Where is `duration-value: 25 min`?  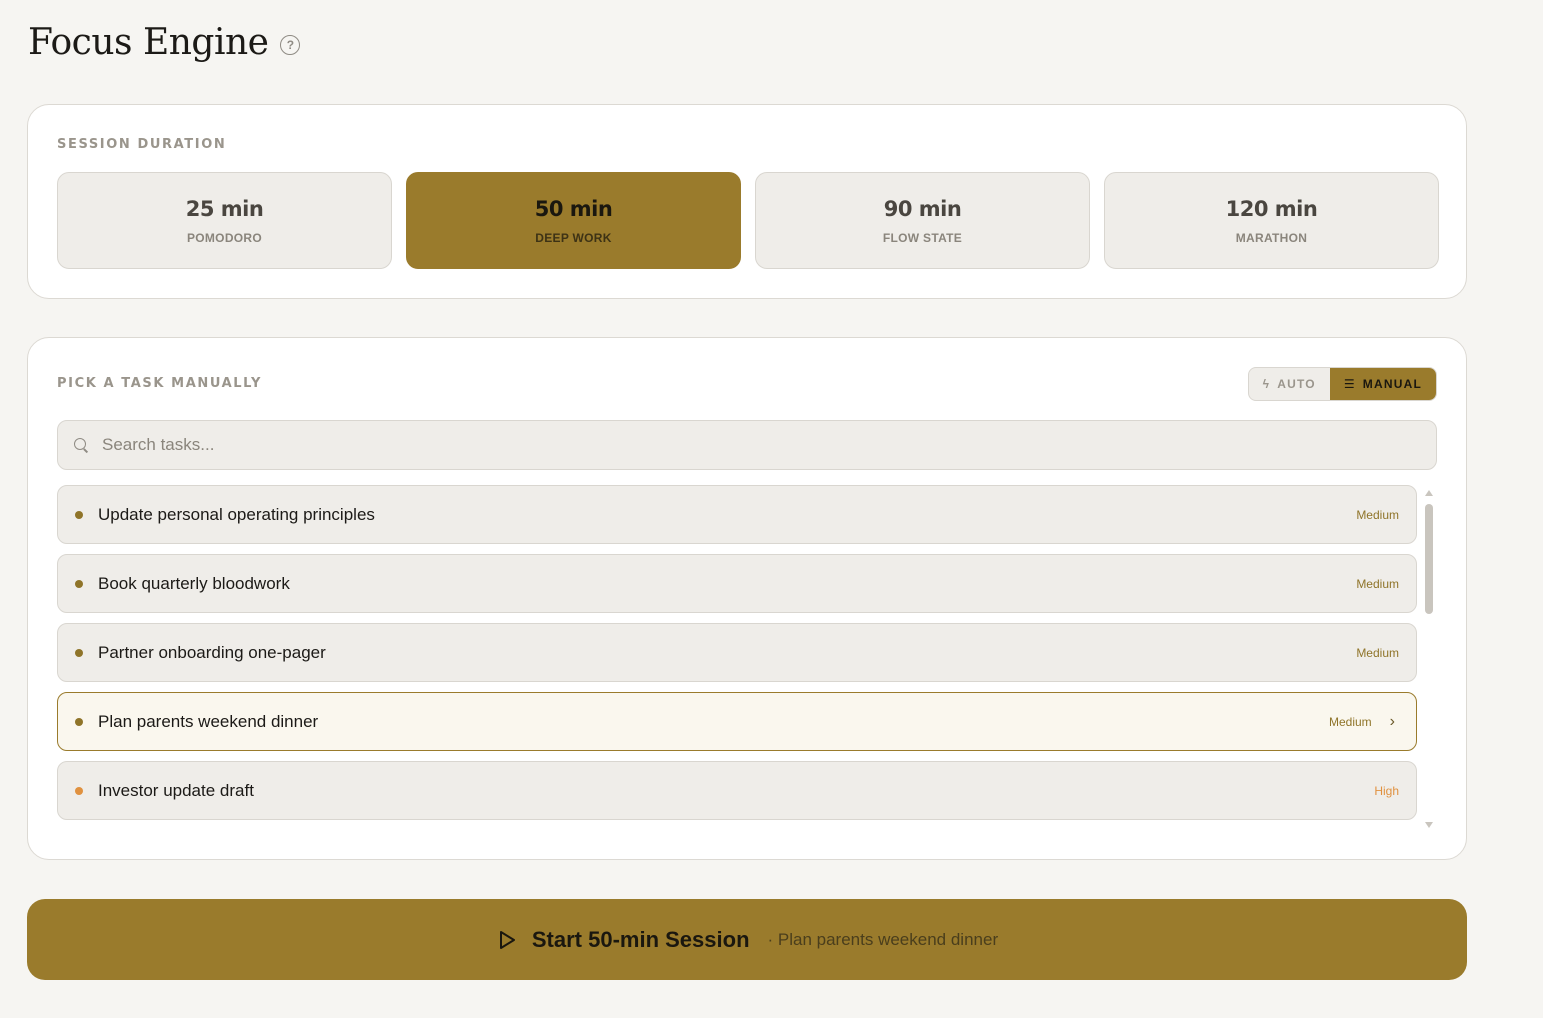 duration-value: 25 min is located at coordinates (224, 208).